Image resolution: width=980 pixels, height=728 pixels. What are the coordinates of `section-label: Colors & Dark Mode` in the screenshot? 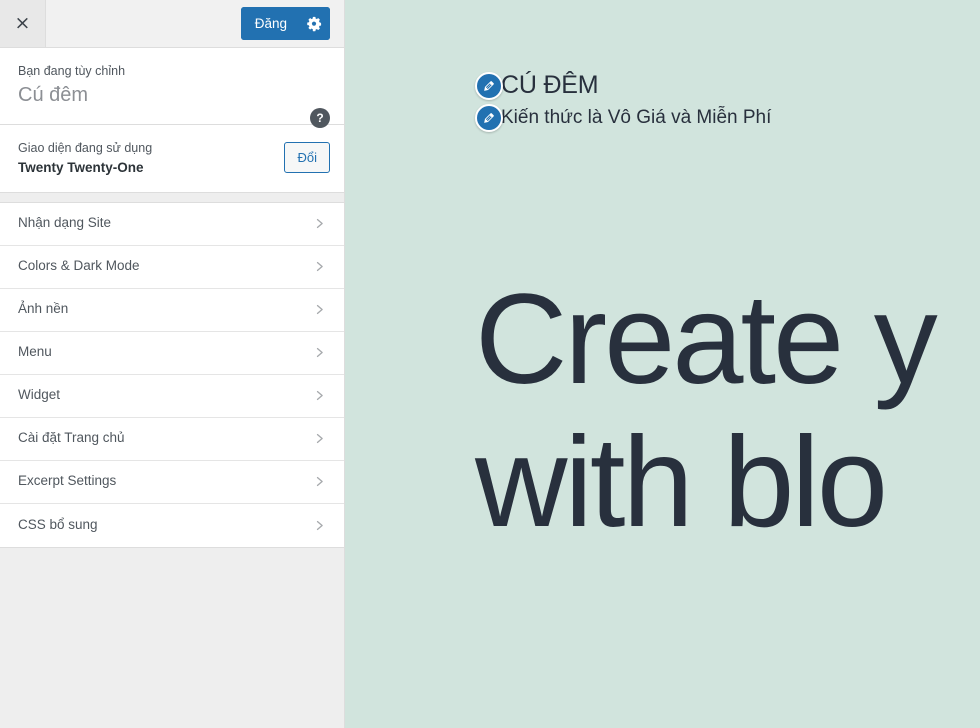 It's located at (79, 266).